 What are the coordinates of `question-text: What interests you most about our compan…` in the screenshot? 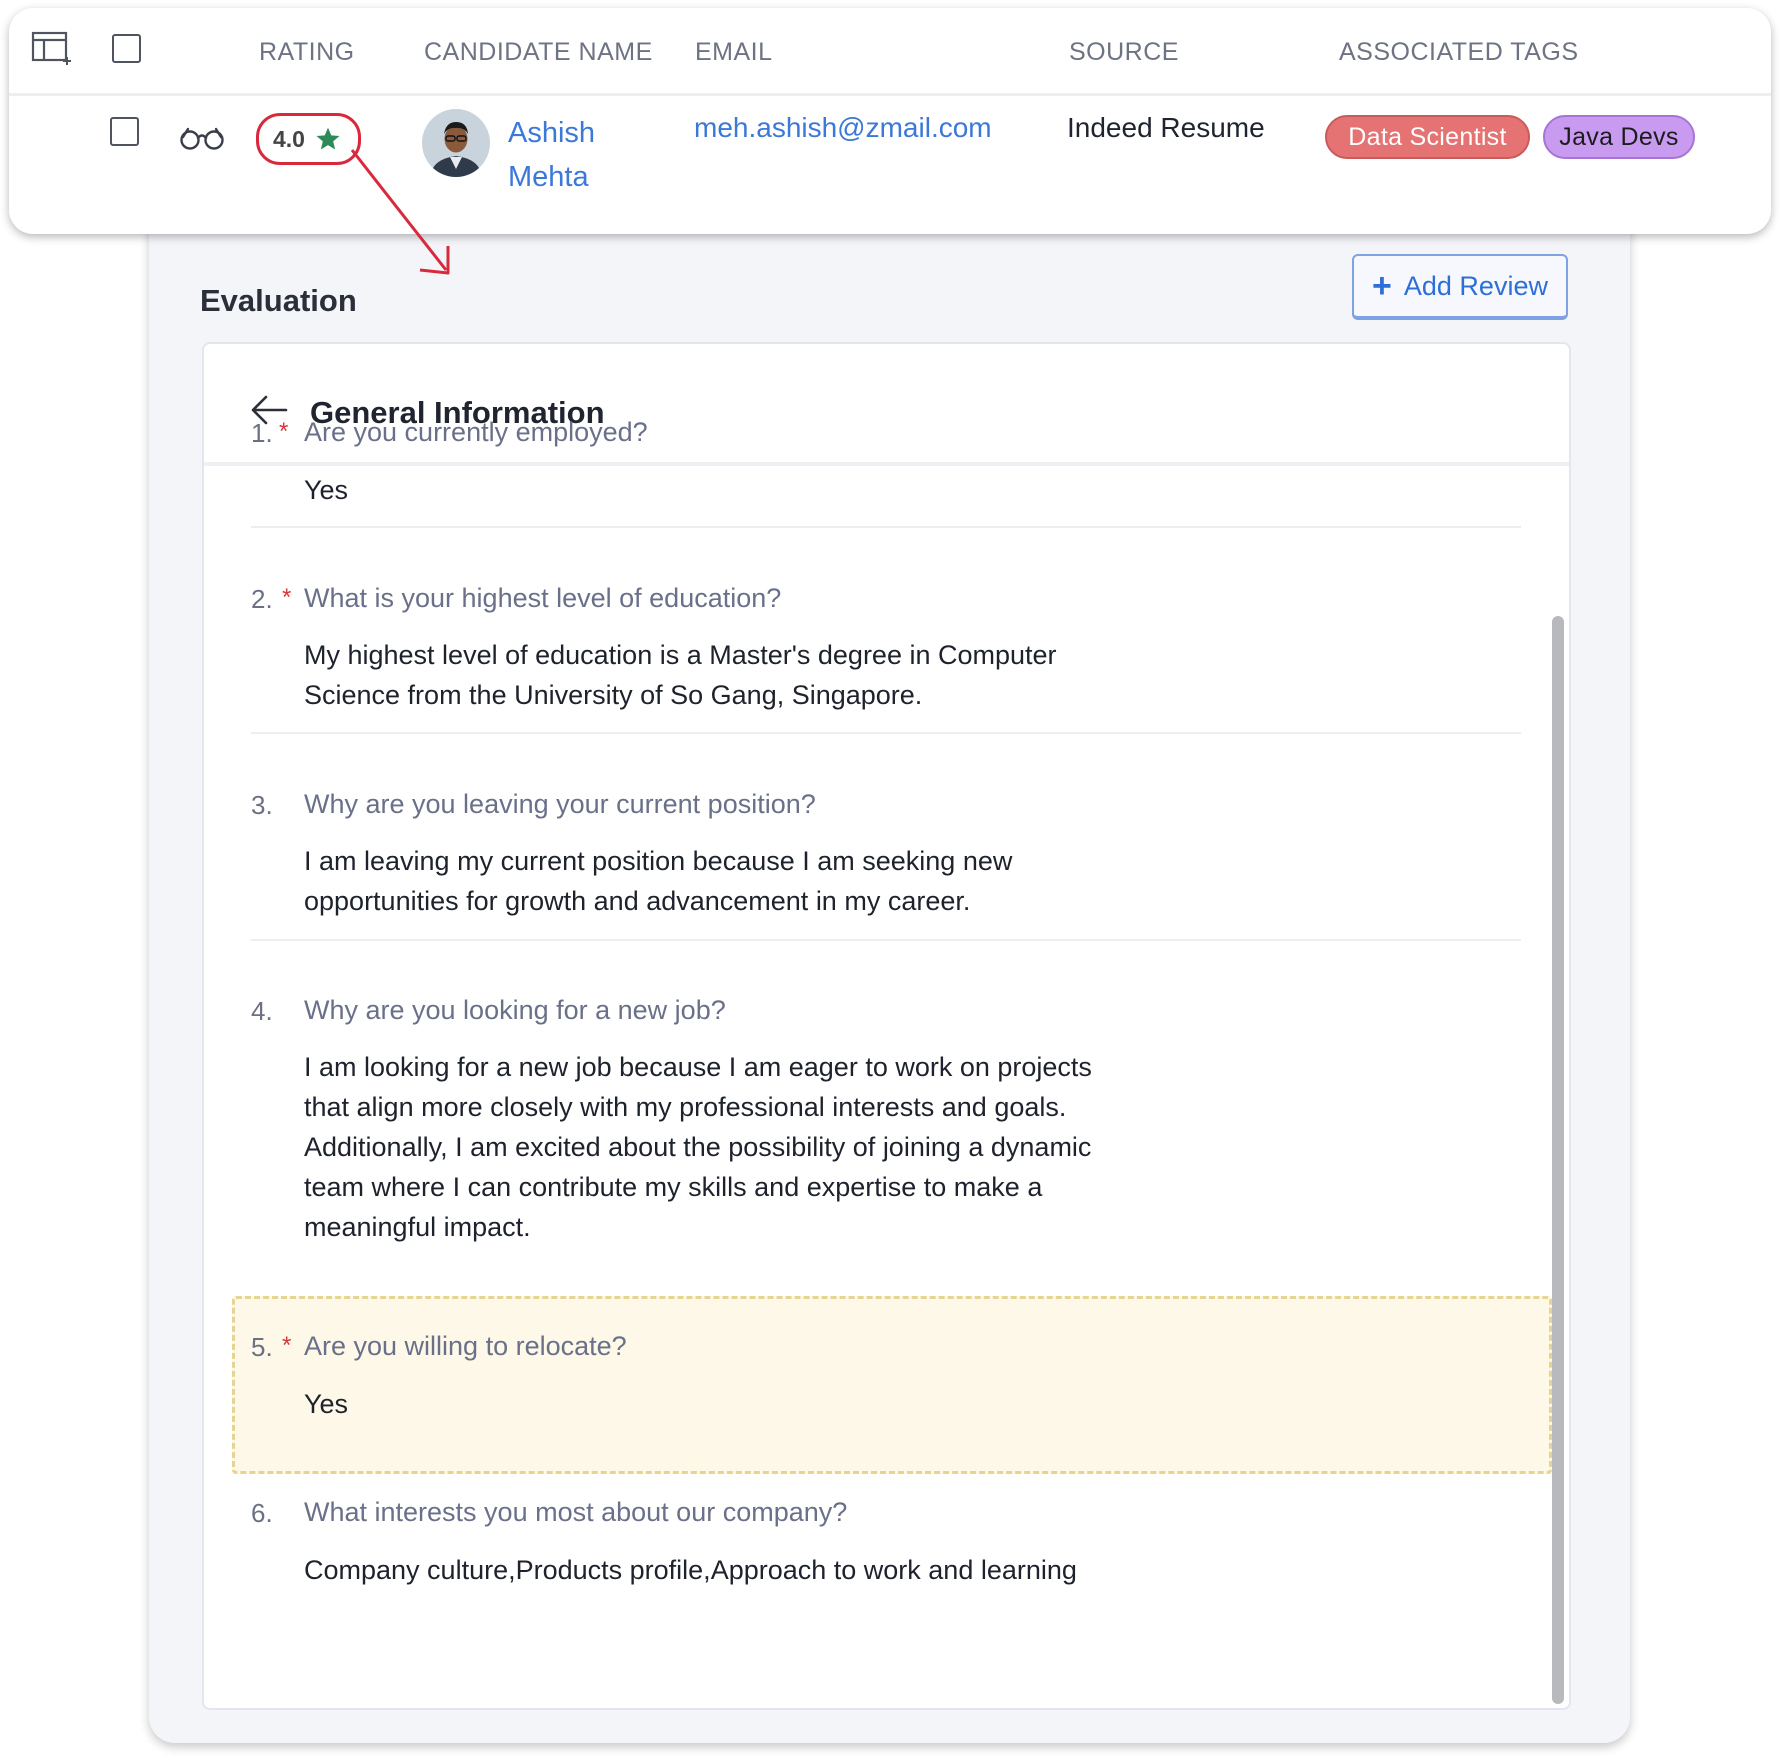 It's located at (576, 1512).